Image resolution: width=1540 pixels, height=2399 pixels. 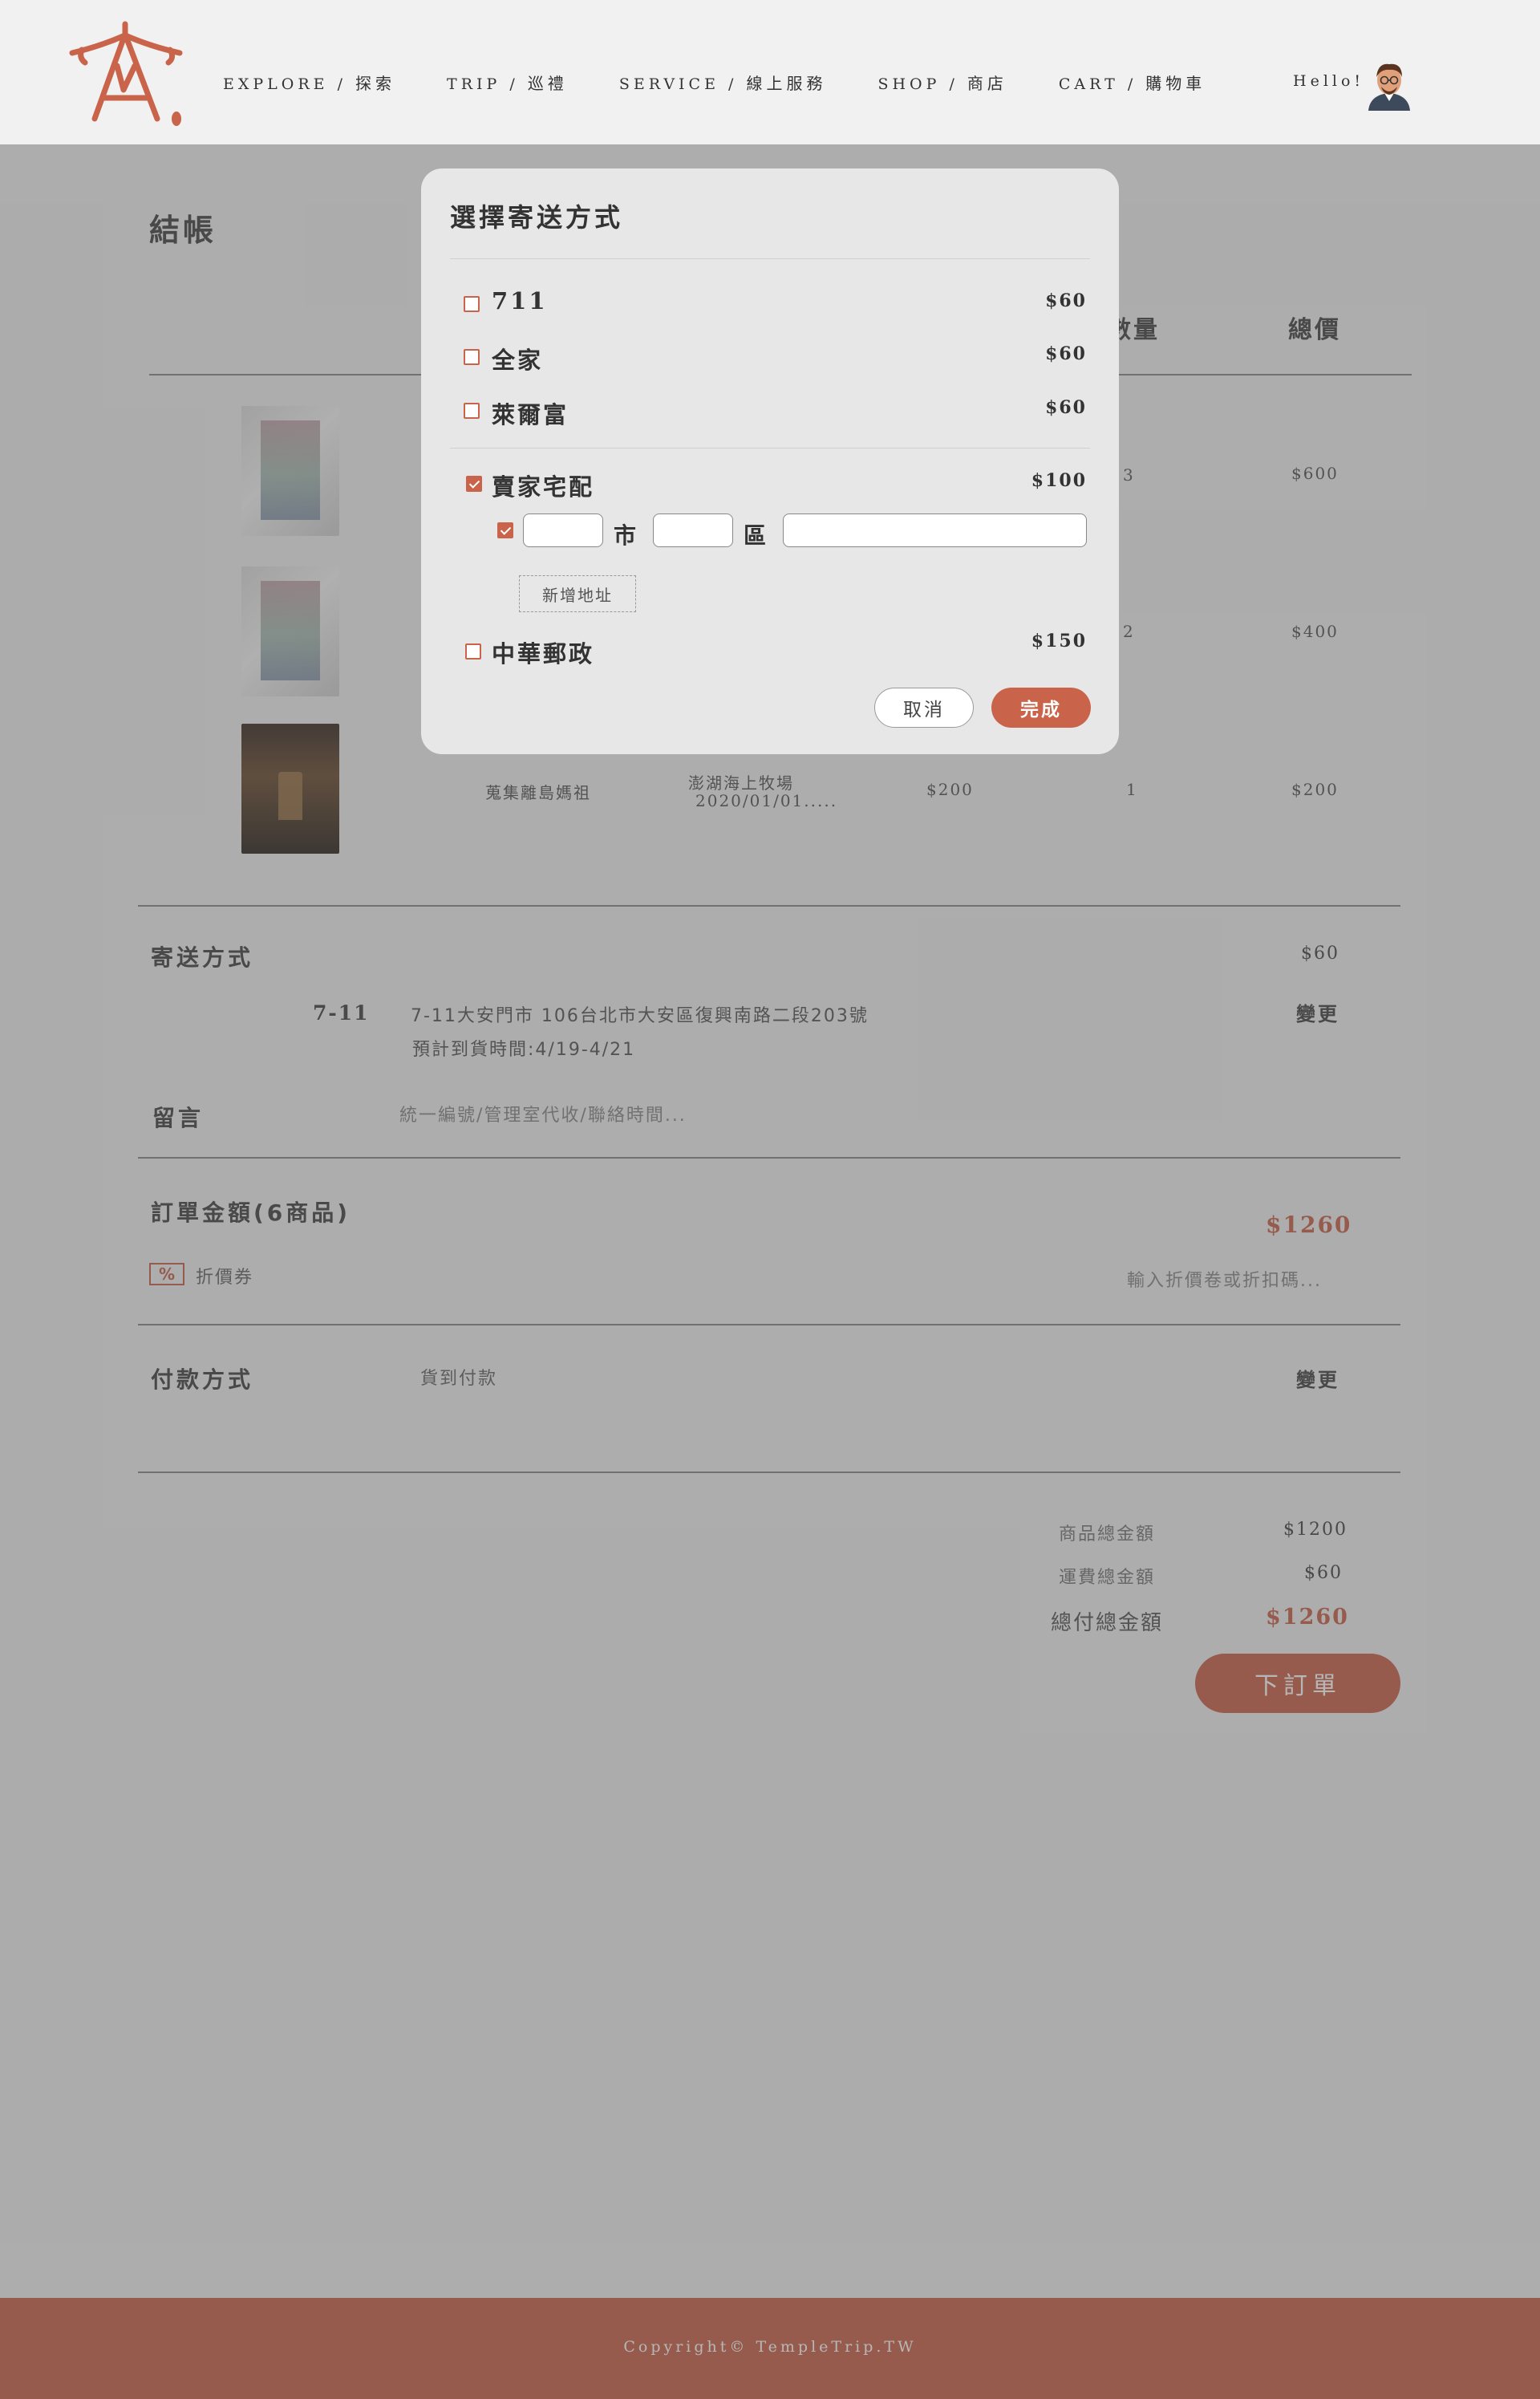 I want to click on city-input, so click(x=563, y=530).